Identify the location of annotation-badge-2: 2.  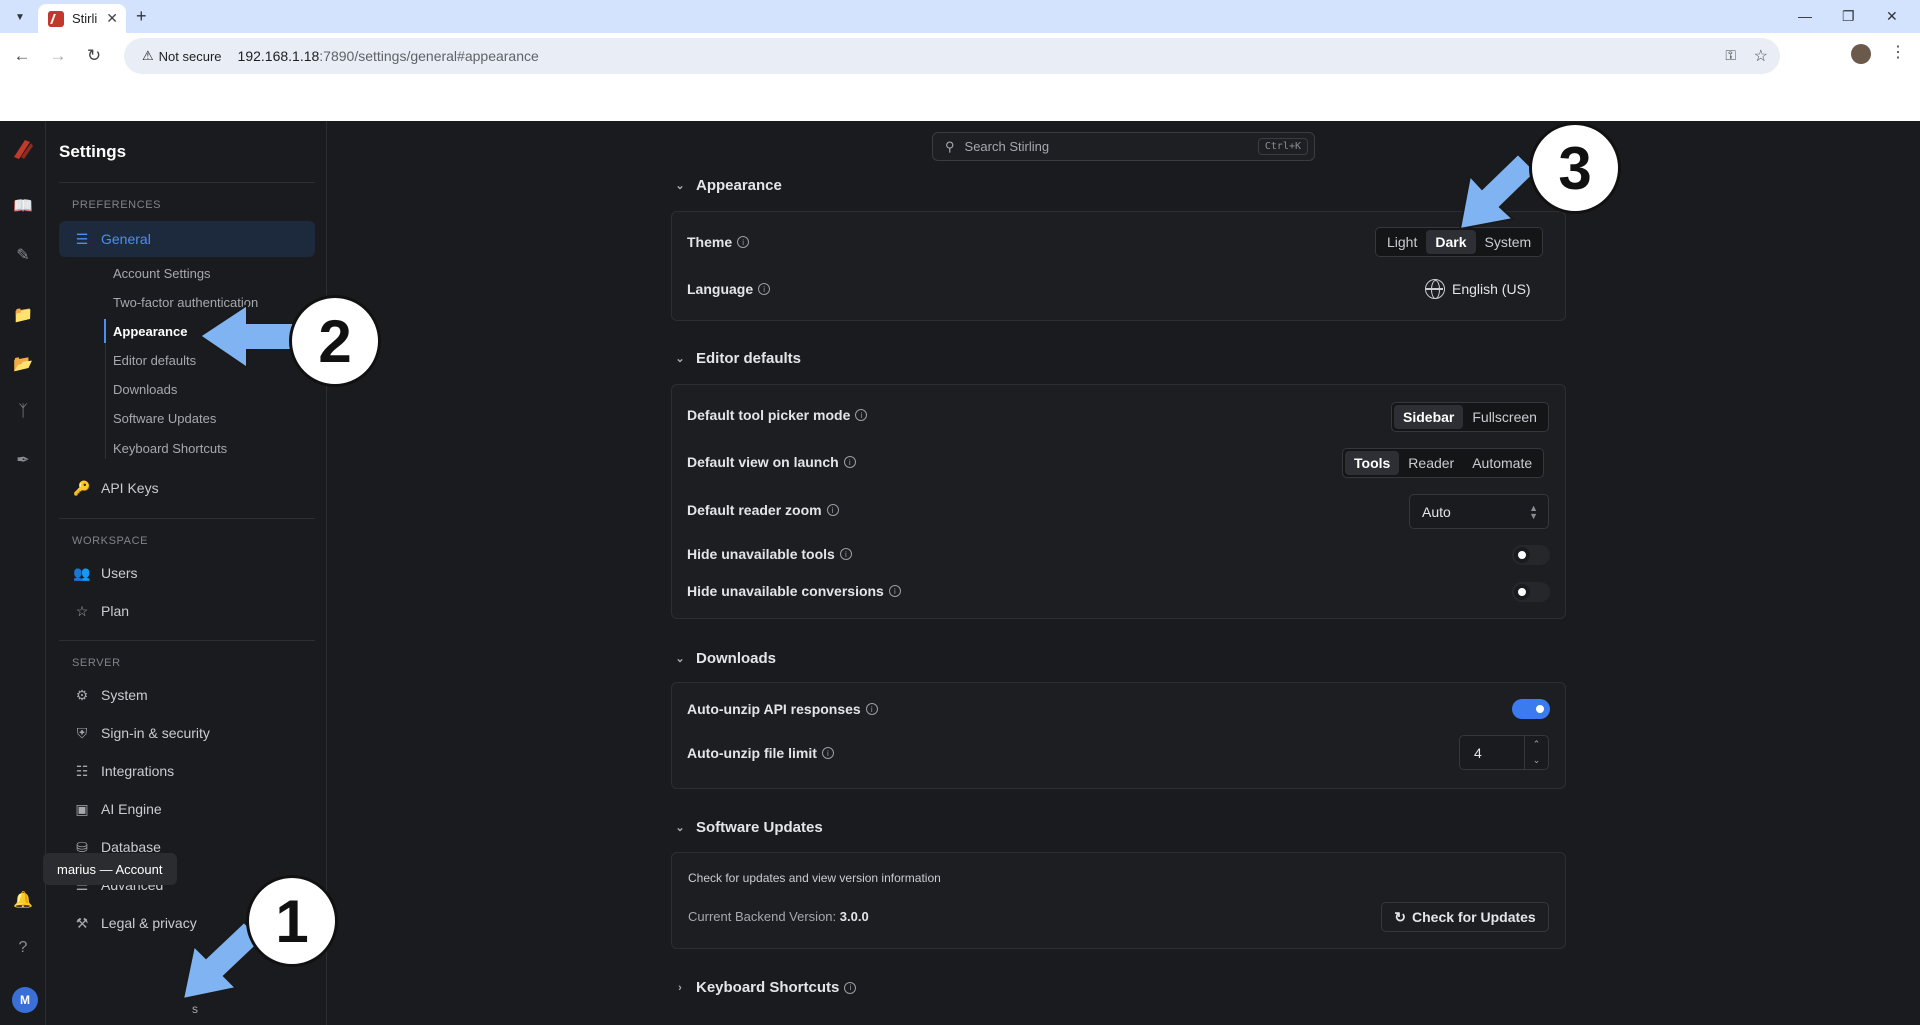
(335, 341).